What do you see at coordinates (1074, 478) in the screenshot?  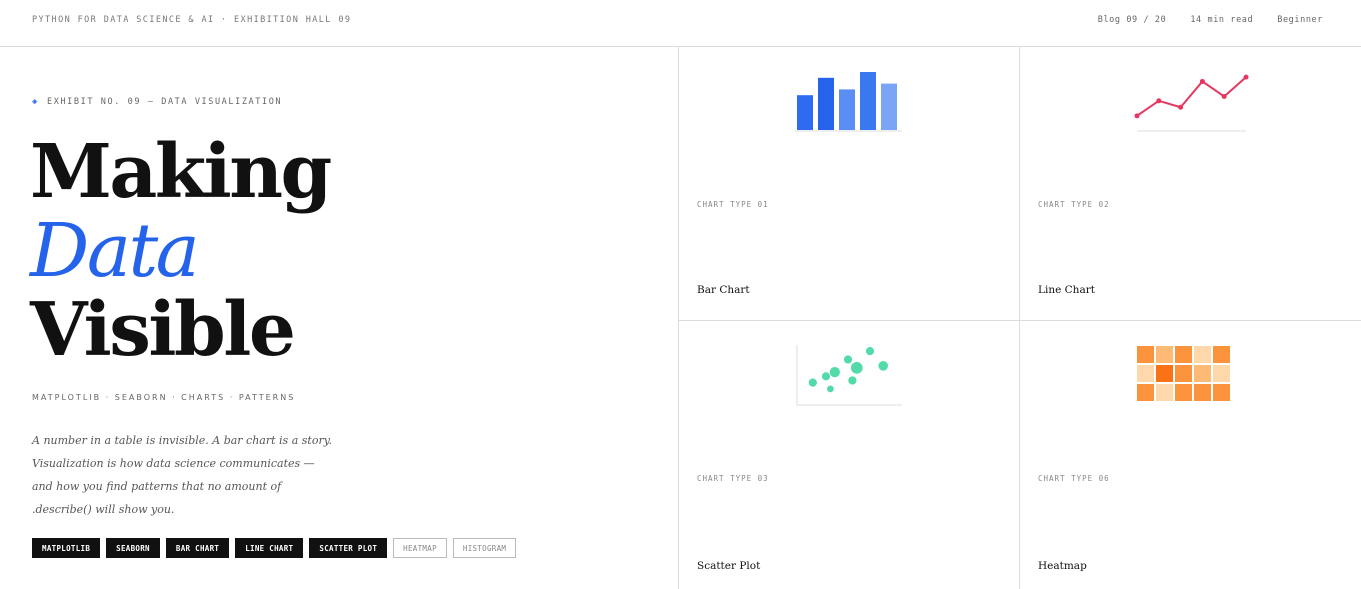 I see `card-number: CHART TYPE 06` at bounding box center [1074, 478].